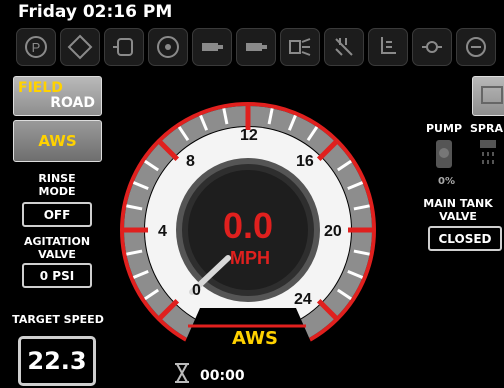  I want to click on pump-label: PUMP, so click(444, 128).